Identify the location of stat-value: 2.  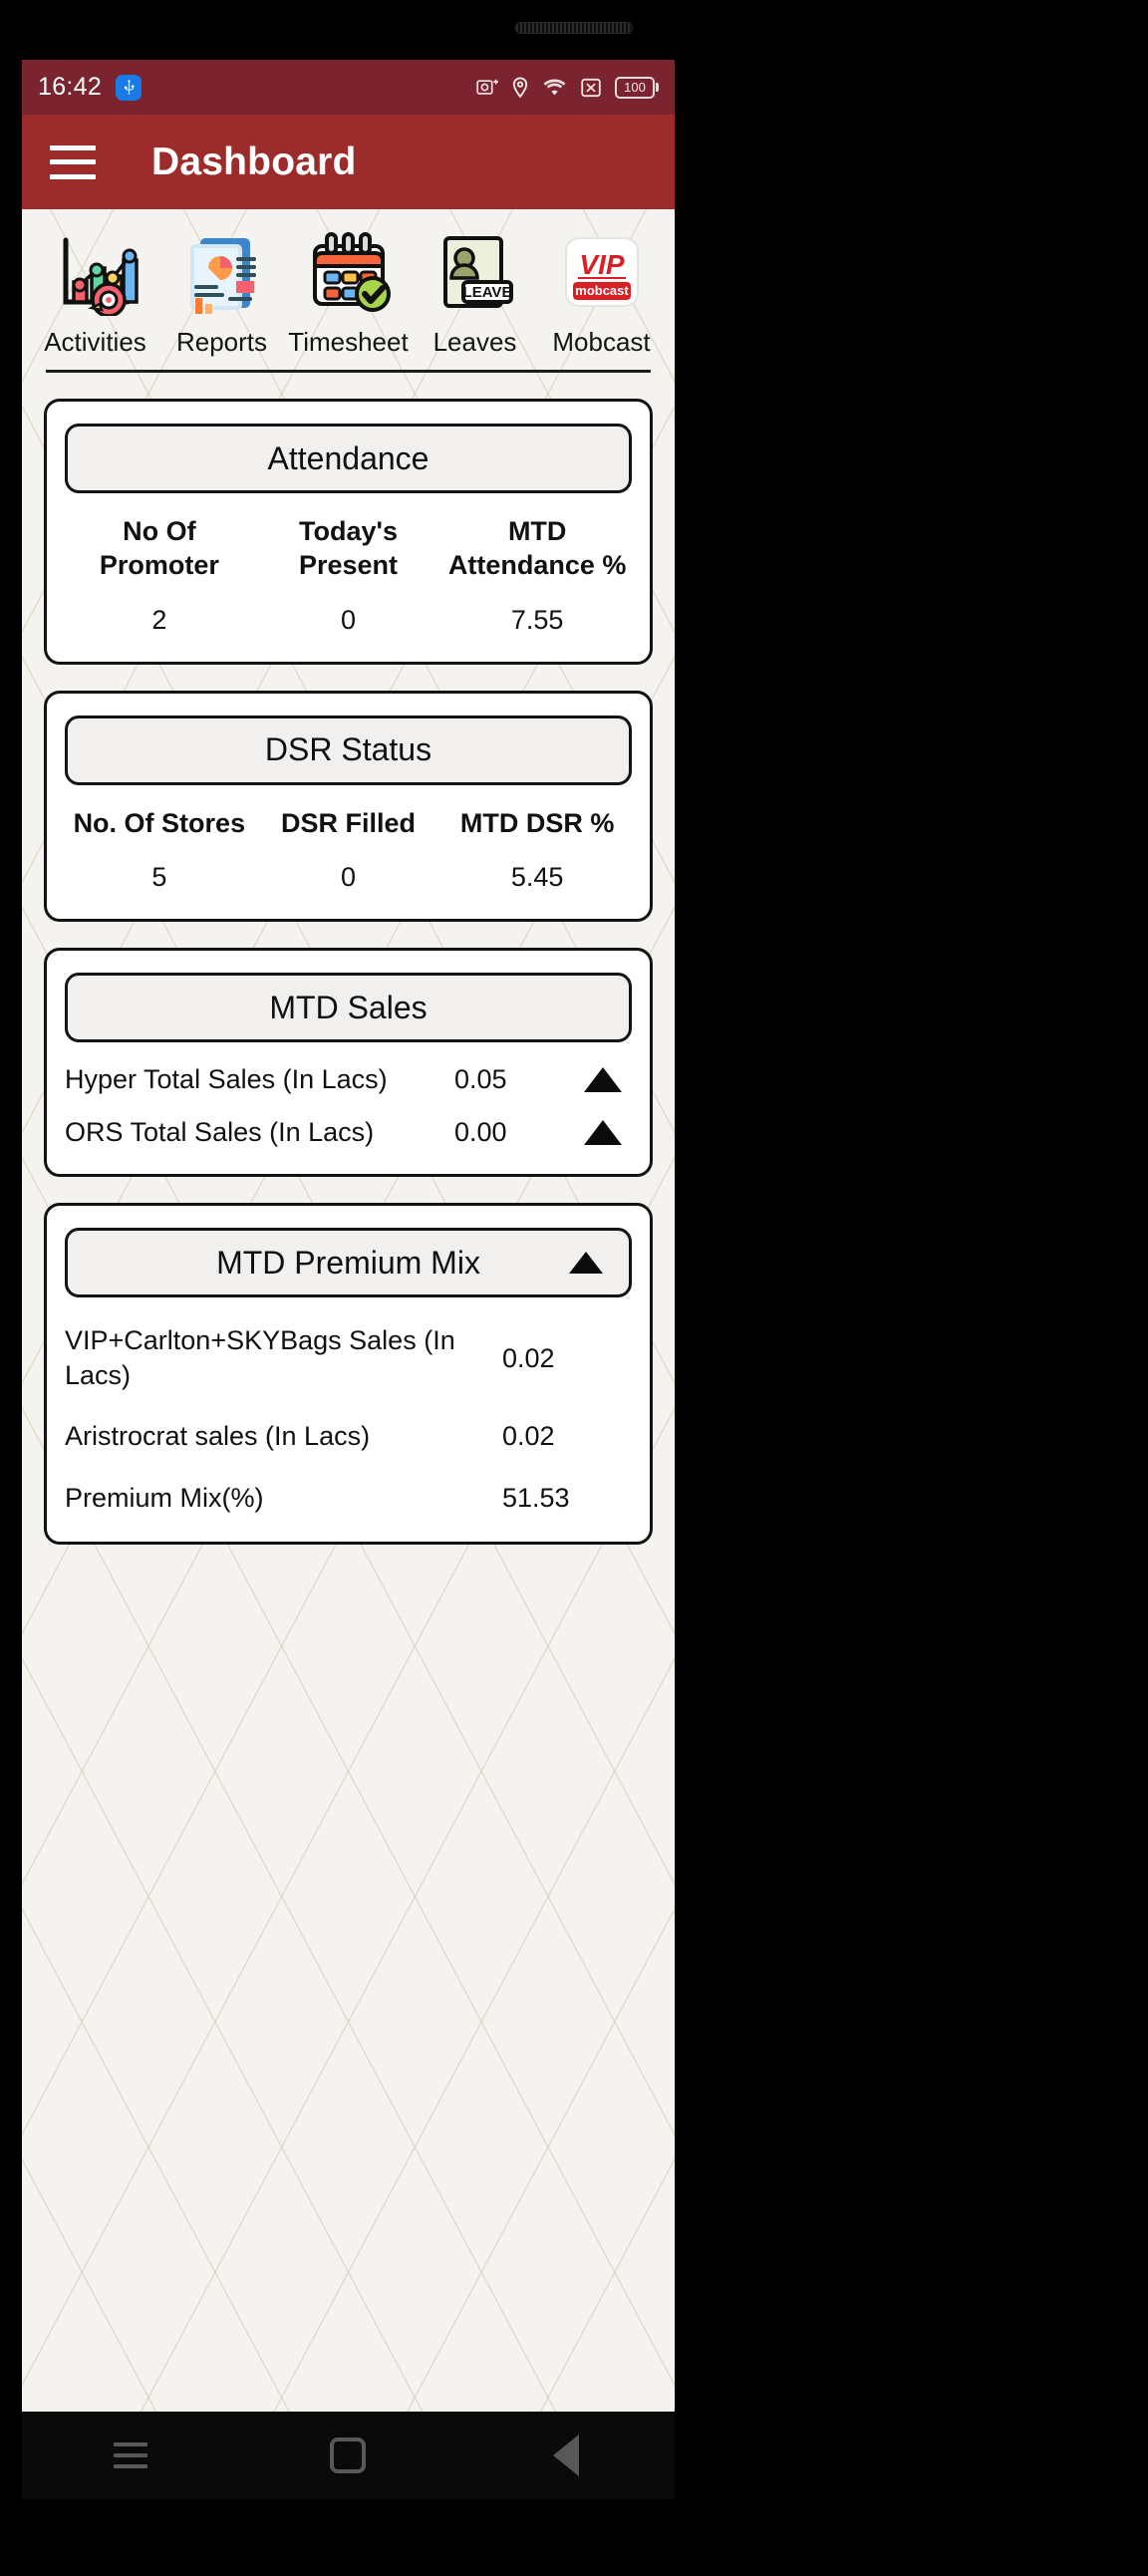
(159, 619).